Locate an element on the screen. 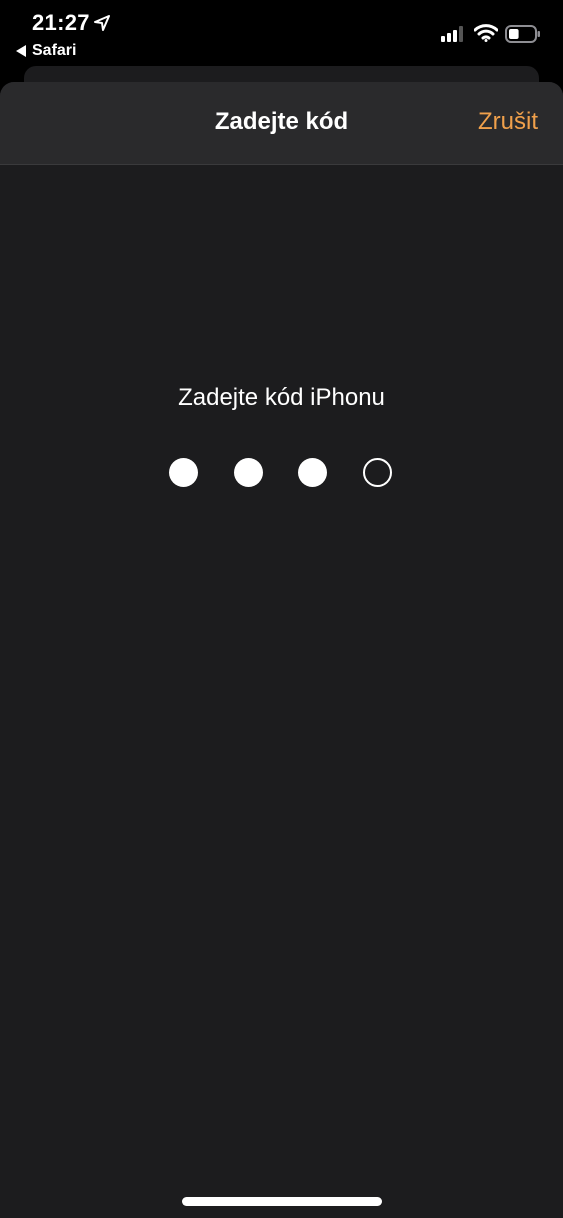 Image resolution: width=563 pixels, height=1218 pixels. navigation-bar: Zadejte kód Zrušit is located at coordinates (281, 123).